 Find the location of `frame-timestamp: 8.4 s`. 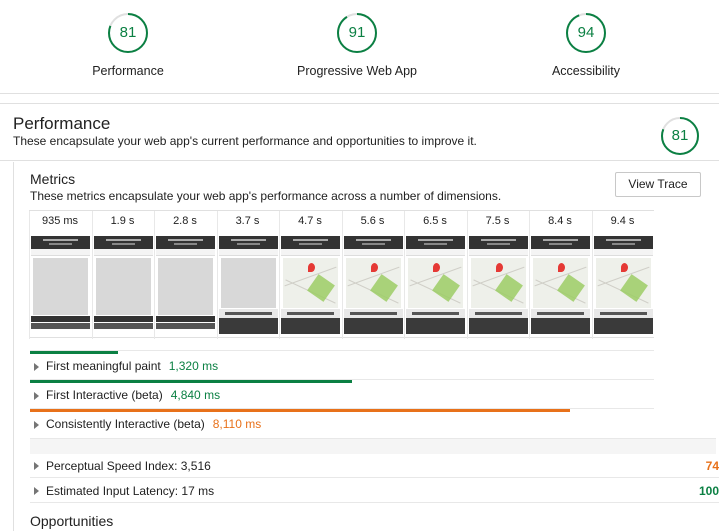

frame-timestamp: 8.4 s is located at coordinates (560, 221).